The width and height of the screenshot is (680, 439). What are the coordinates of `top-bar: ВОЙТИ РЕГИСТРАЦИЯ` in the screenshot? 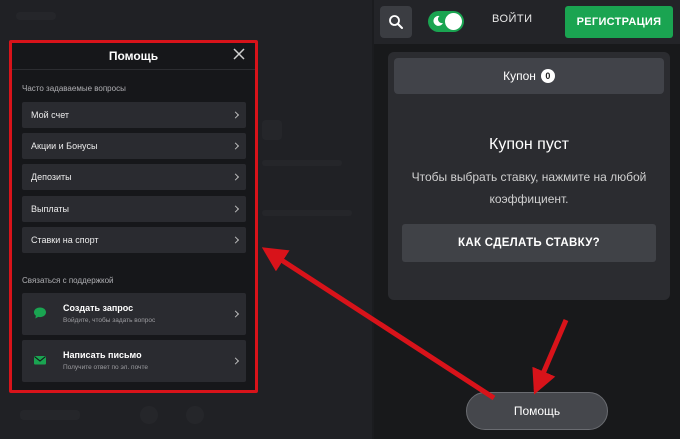 It's located at (527, 22).